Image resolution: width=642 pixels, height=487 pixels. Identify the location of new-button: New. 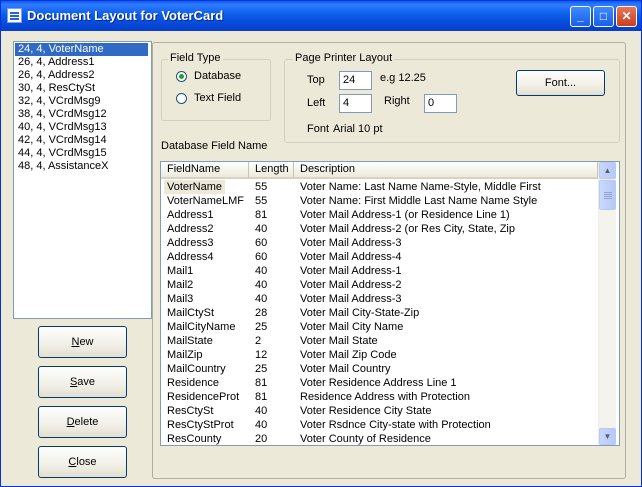
(82, 342).